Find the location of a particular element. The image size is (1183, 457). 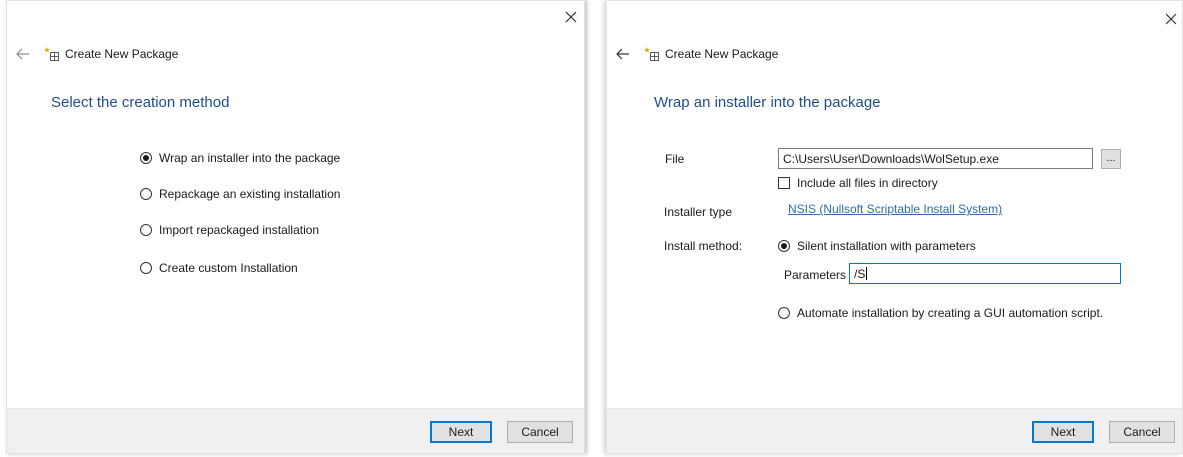

parameters-label: Parameters is located at coordinates (815, 275).